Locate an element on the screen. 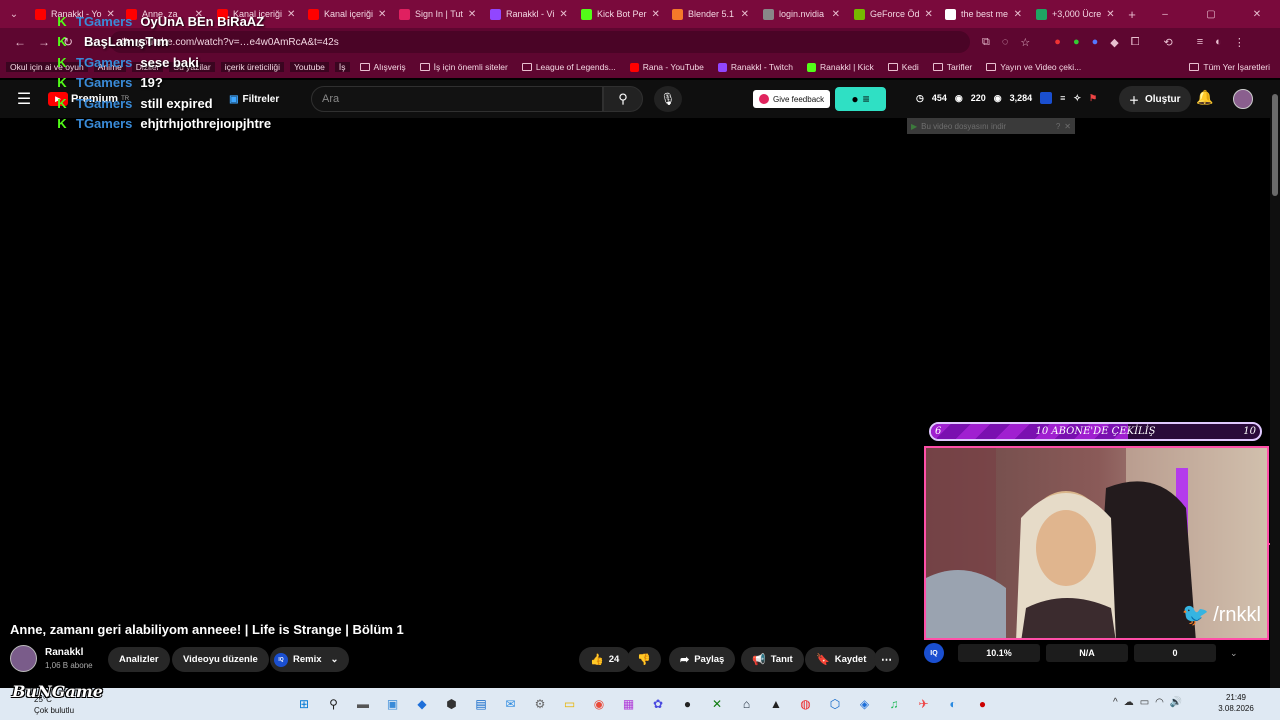  browser-tab: login.nvidia ✕ is located at coordinates (801, 14).